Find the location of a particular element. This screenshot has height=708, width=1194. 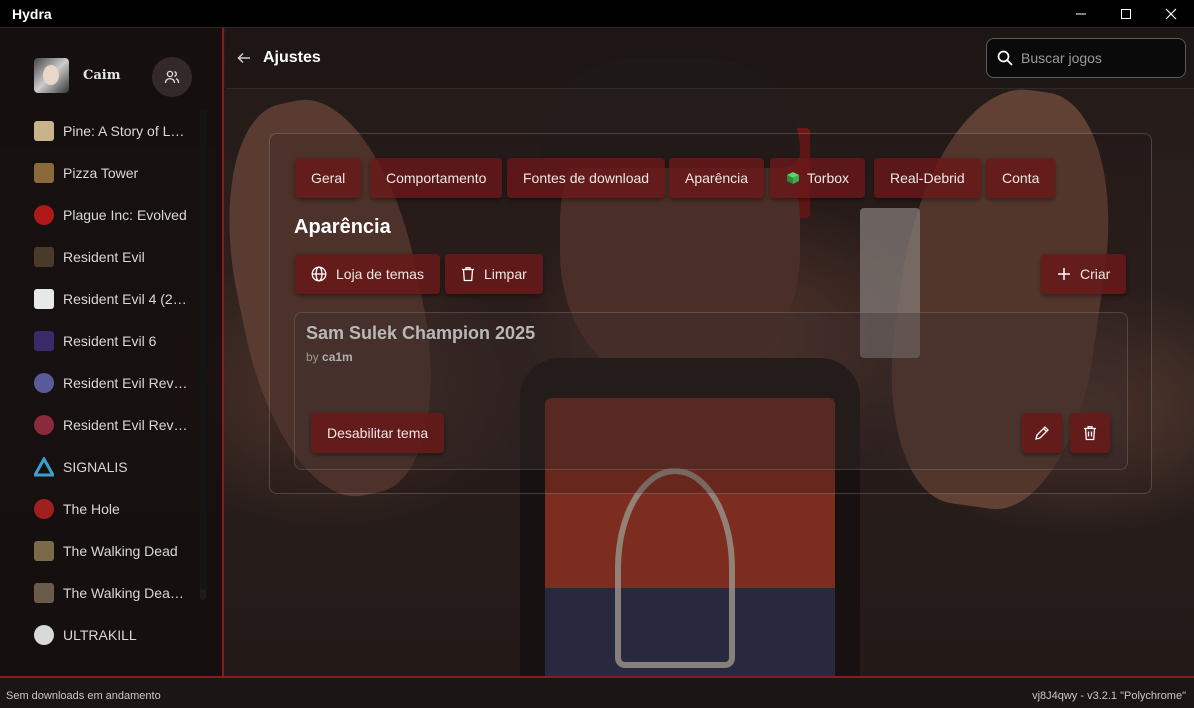

game-label: Pizza Tower is located at coordinates (101, 173).